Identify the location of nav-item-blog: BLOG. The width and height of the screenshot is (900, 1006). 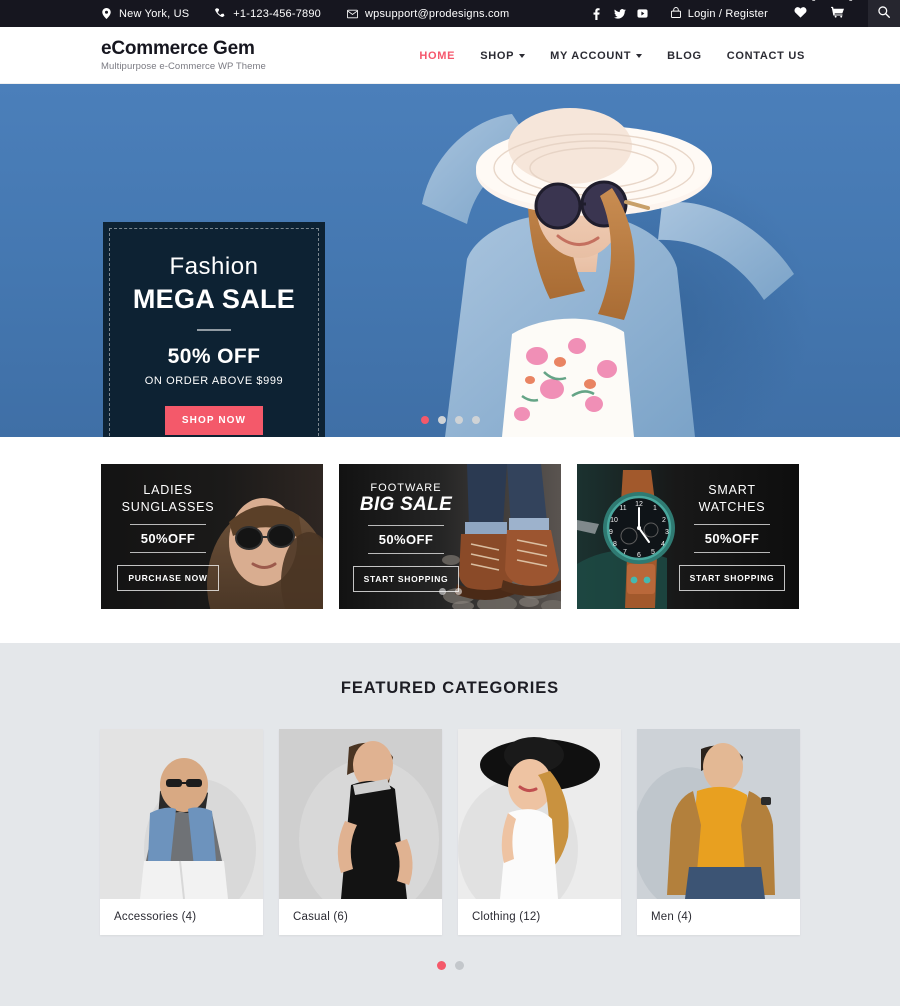
(684, 56).